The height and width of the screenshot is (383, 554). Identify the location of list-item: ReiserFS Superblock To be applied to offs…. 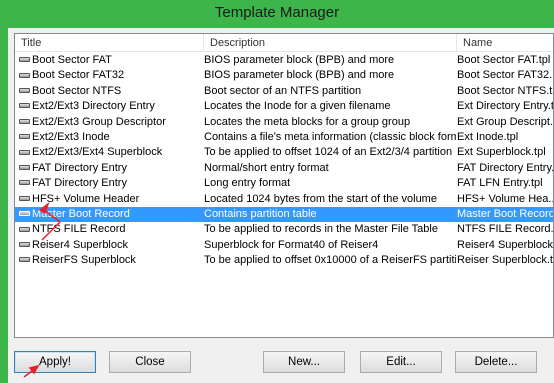
(284, 260).